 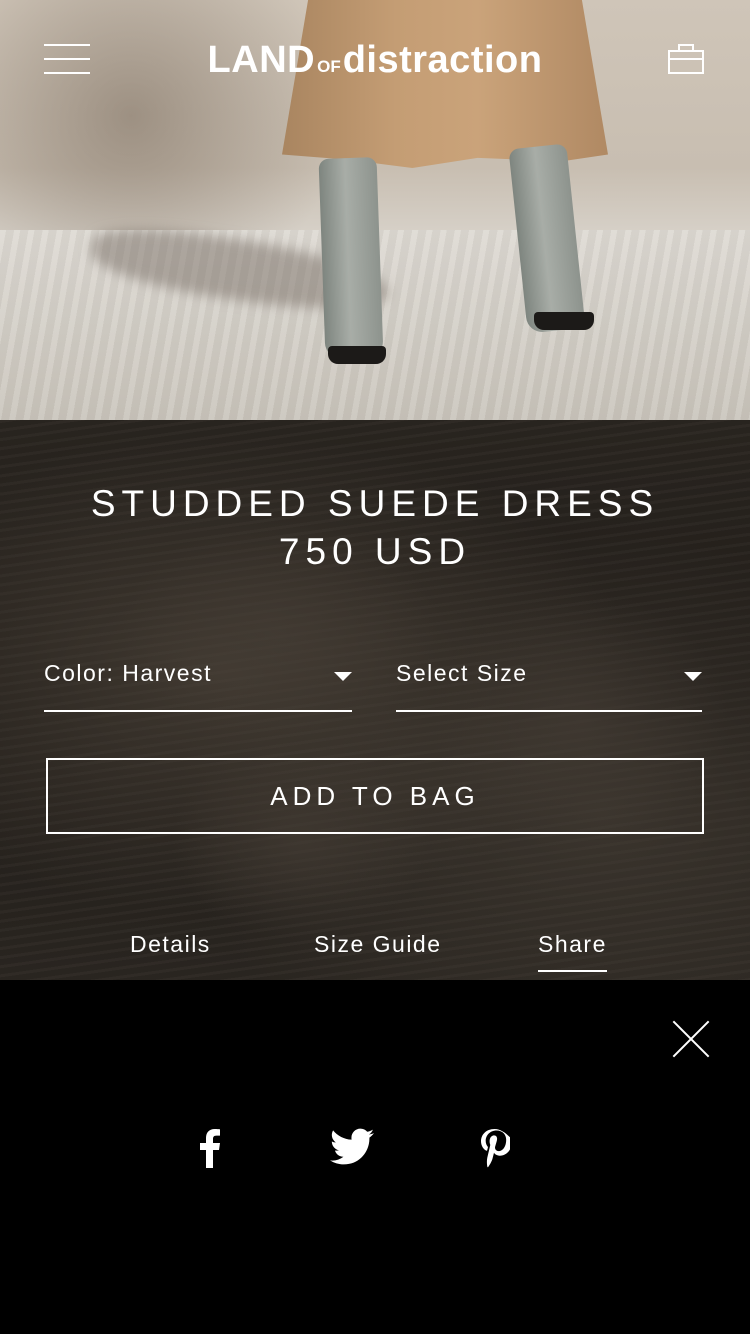 I want to click on photo-boot-left, so click(x=351, y=258).